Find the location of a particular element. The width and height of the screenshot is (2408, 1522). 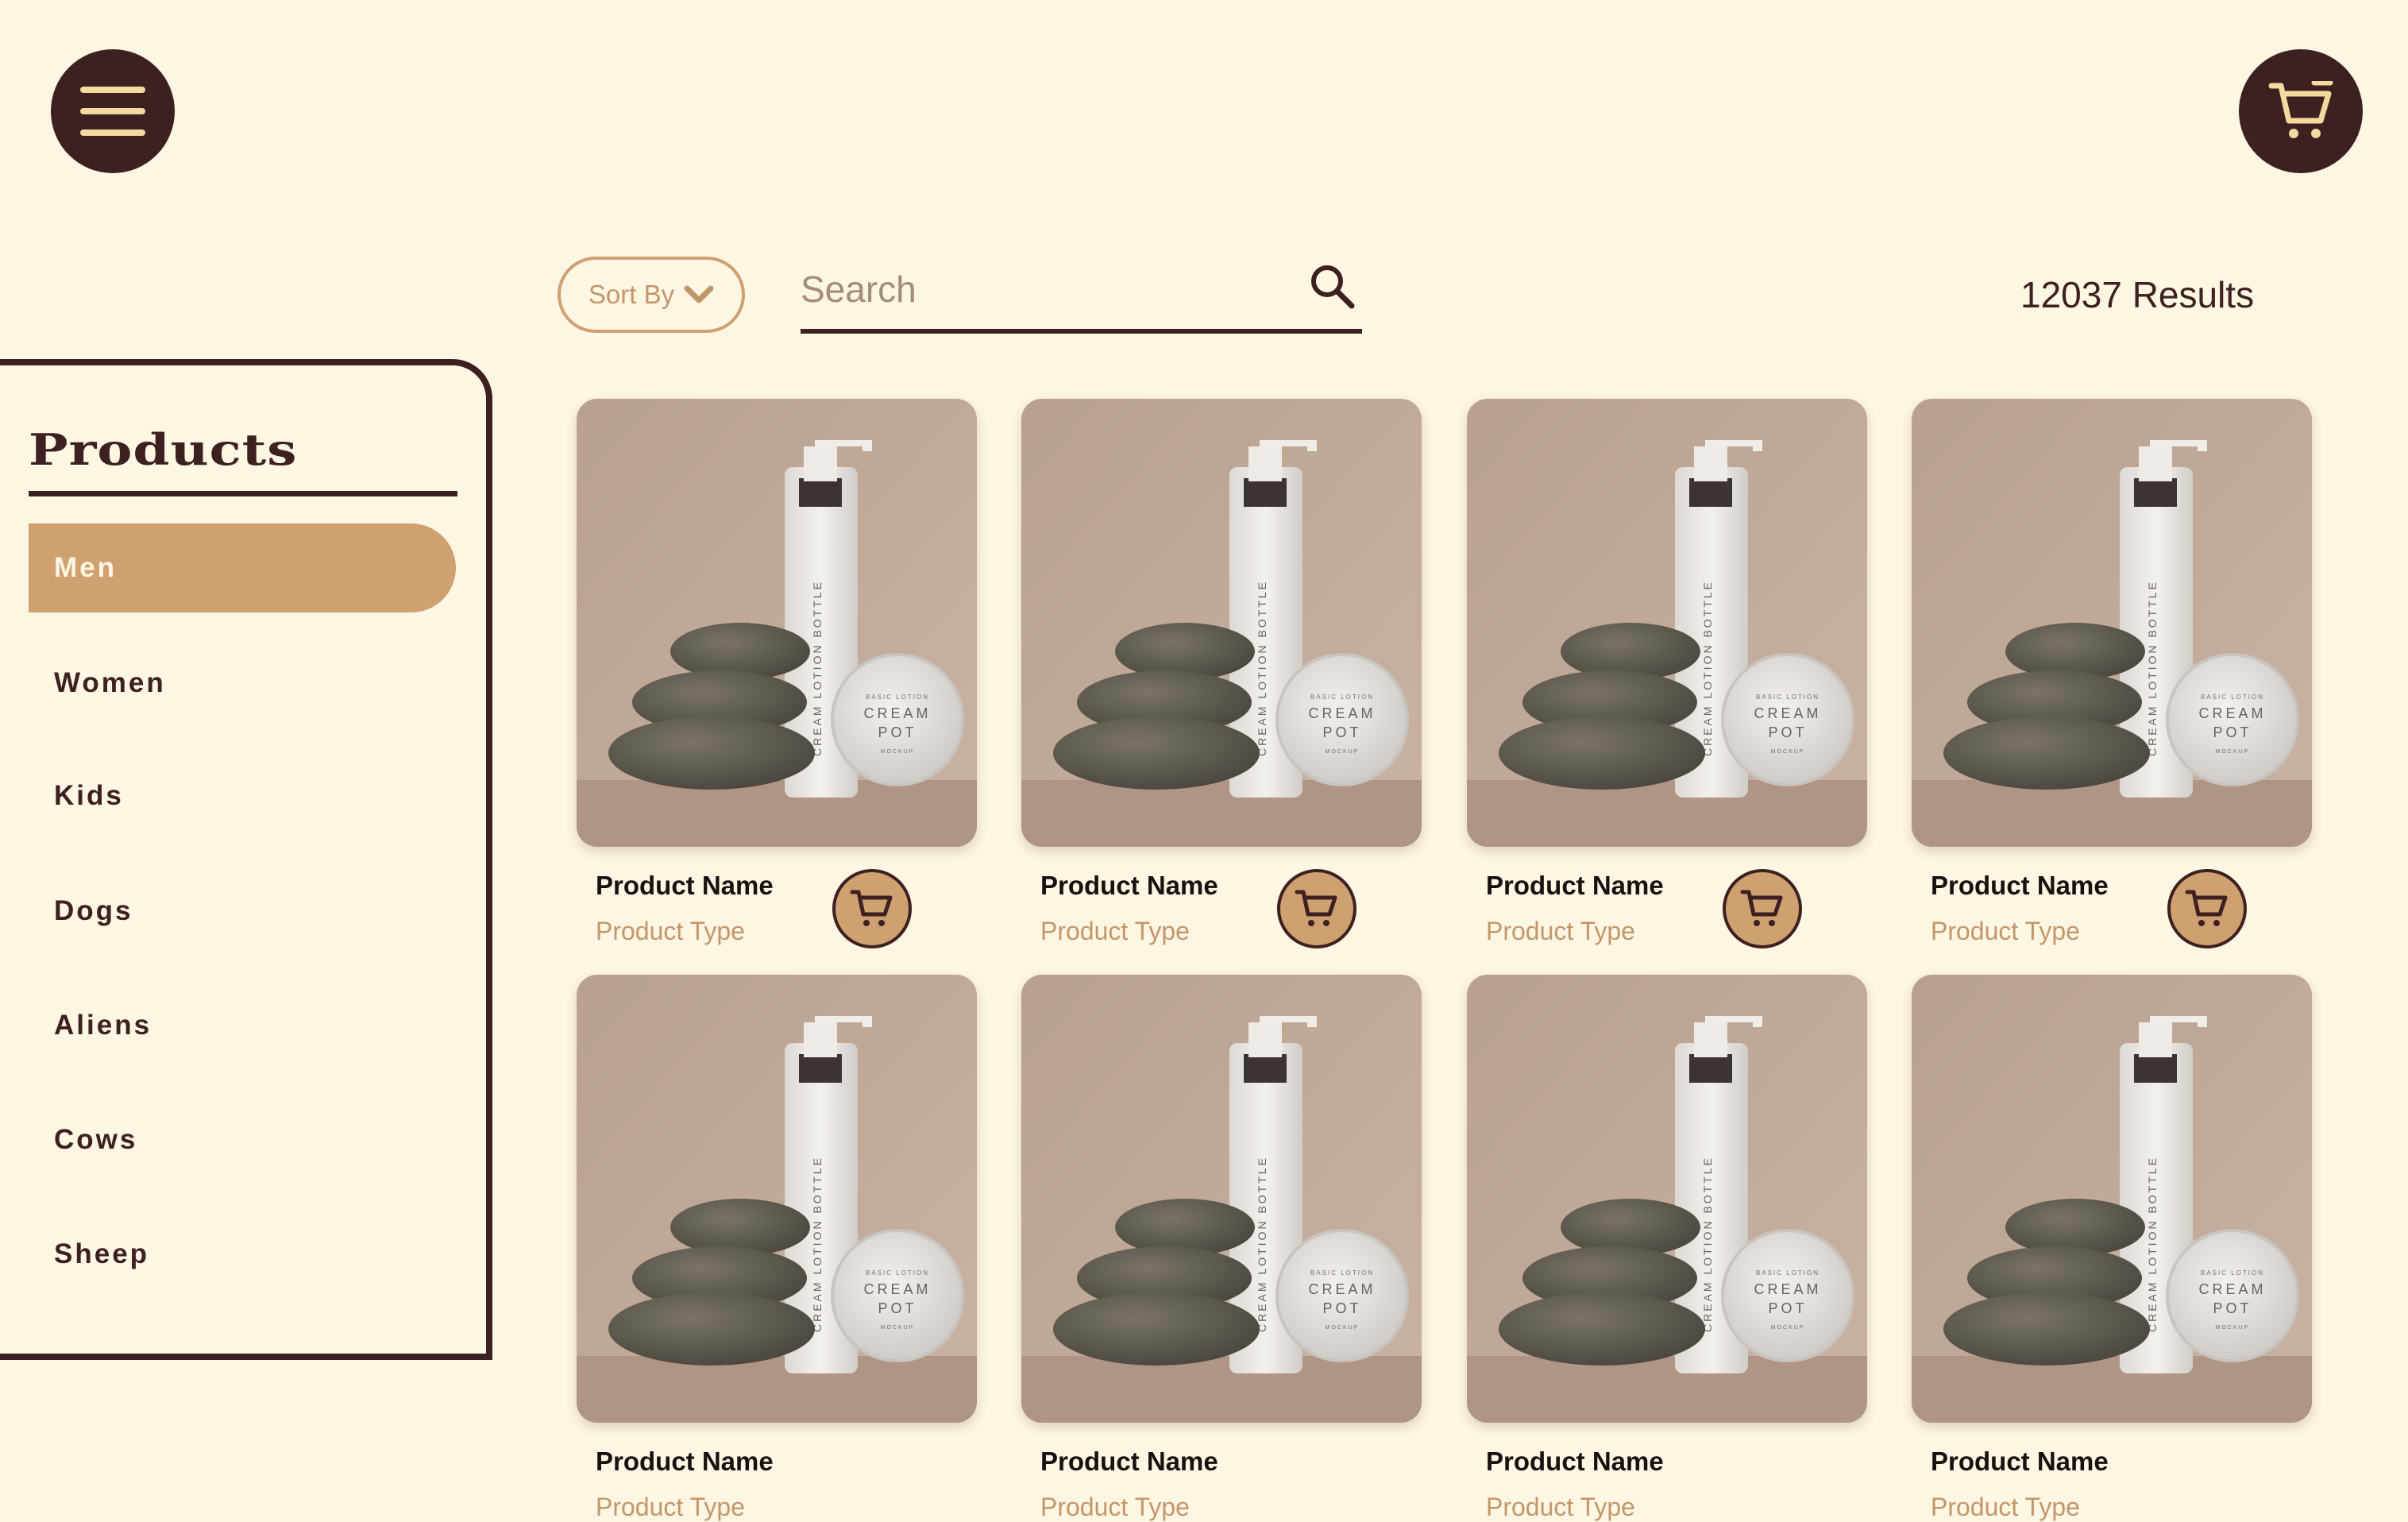

search-bar is located at coordinates (1081, 294).